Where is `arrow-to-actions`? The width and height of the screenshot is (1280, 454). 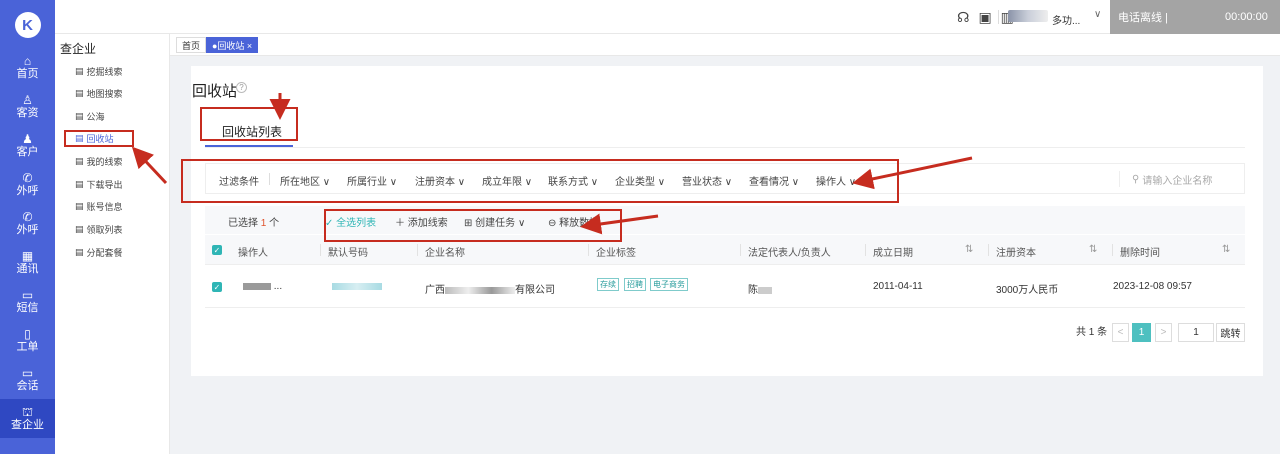
arrow-to-actions is located at coordinates (619, 224).